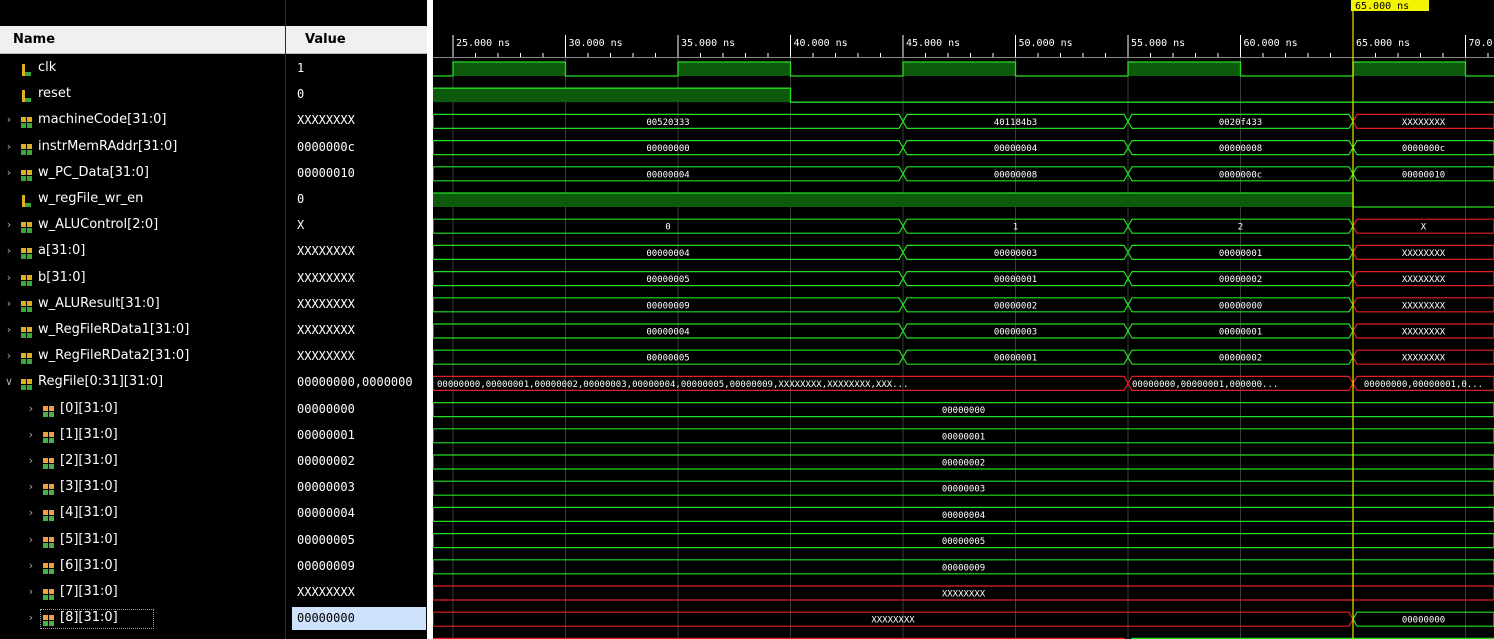 This screenshot has width=1494, height=639. I want to click on signal-row-w-alucontrol20: › w_ALUControl[2:0], so click(142, 225).